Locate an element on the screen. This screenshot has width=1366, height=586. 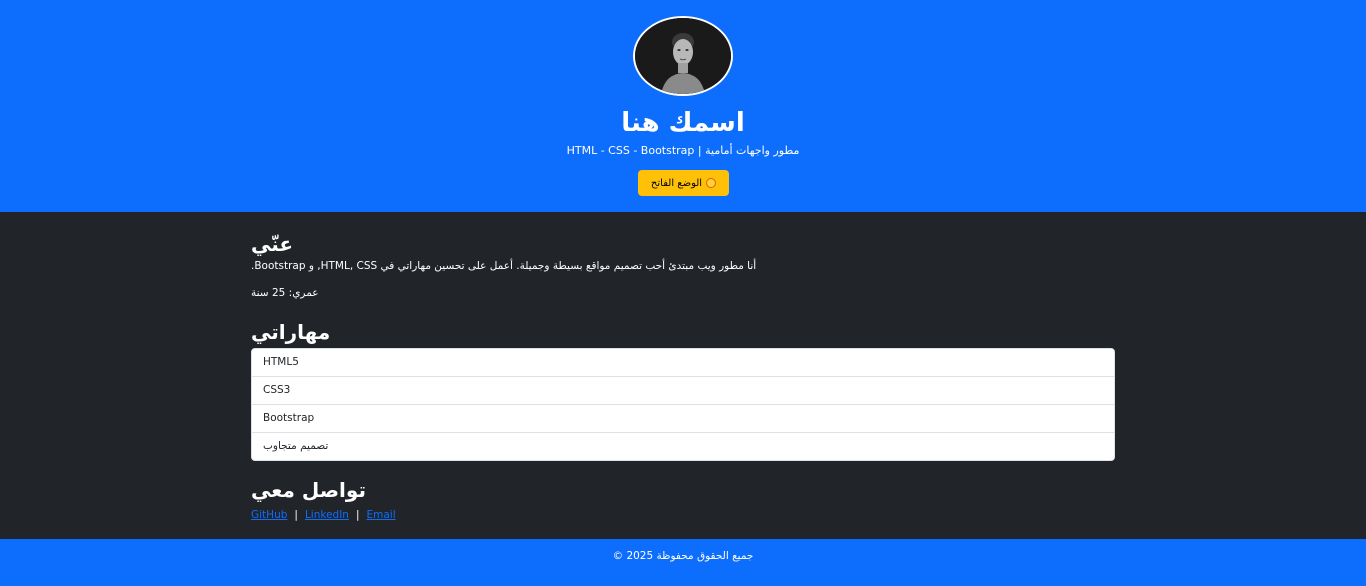
profile-avatar is located at coordinates (683, 56).